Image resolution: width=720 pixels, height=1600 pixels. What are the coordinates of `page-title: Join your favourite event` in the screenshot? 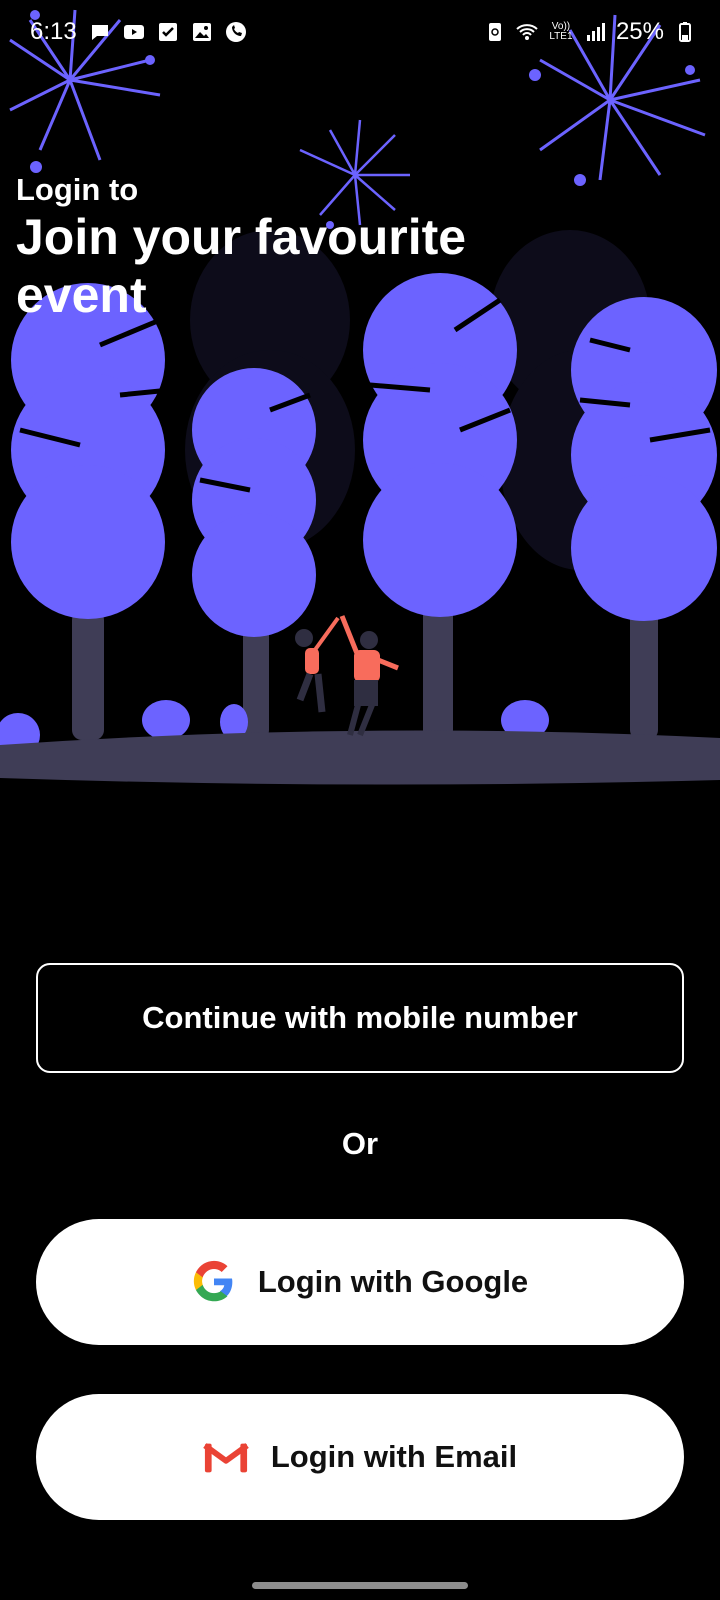 It's located at (241, 266).